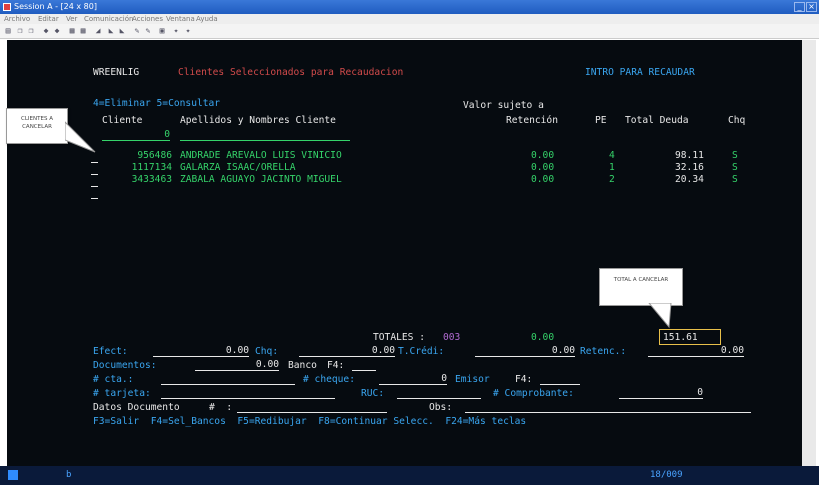 The height and width of the screenshot is (485, 819). I want to click on callout-clientes: CLIENTES A CANCELAR, so click(37, 126).